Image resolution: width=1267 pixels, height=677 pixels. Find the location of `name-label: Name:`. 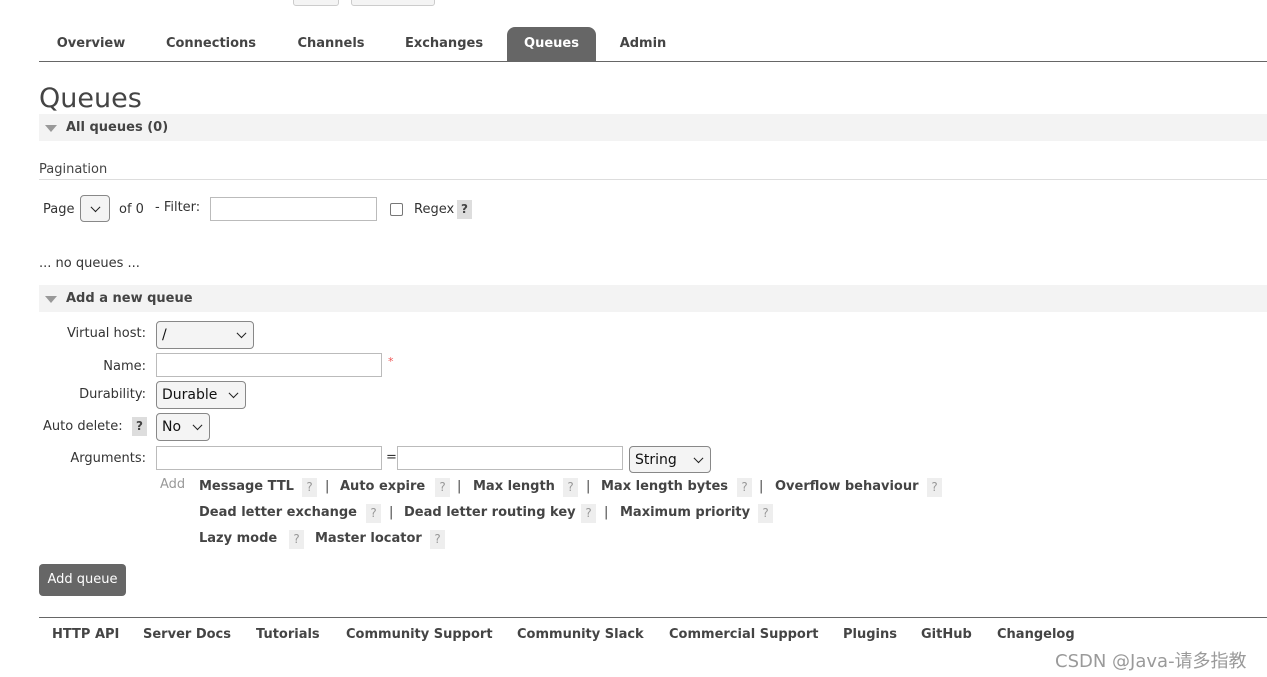

name-label: Name: is located at coordinates (124, 366).